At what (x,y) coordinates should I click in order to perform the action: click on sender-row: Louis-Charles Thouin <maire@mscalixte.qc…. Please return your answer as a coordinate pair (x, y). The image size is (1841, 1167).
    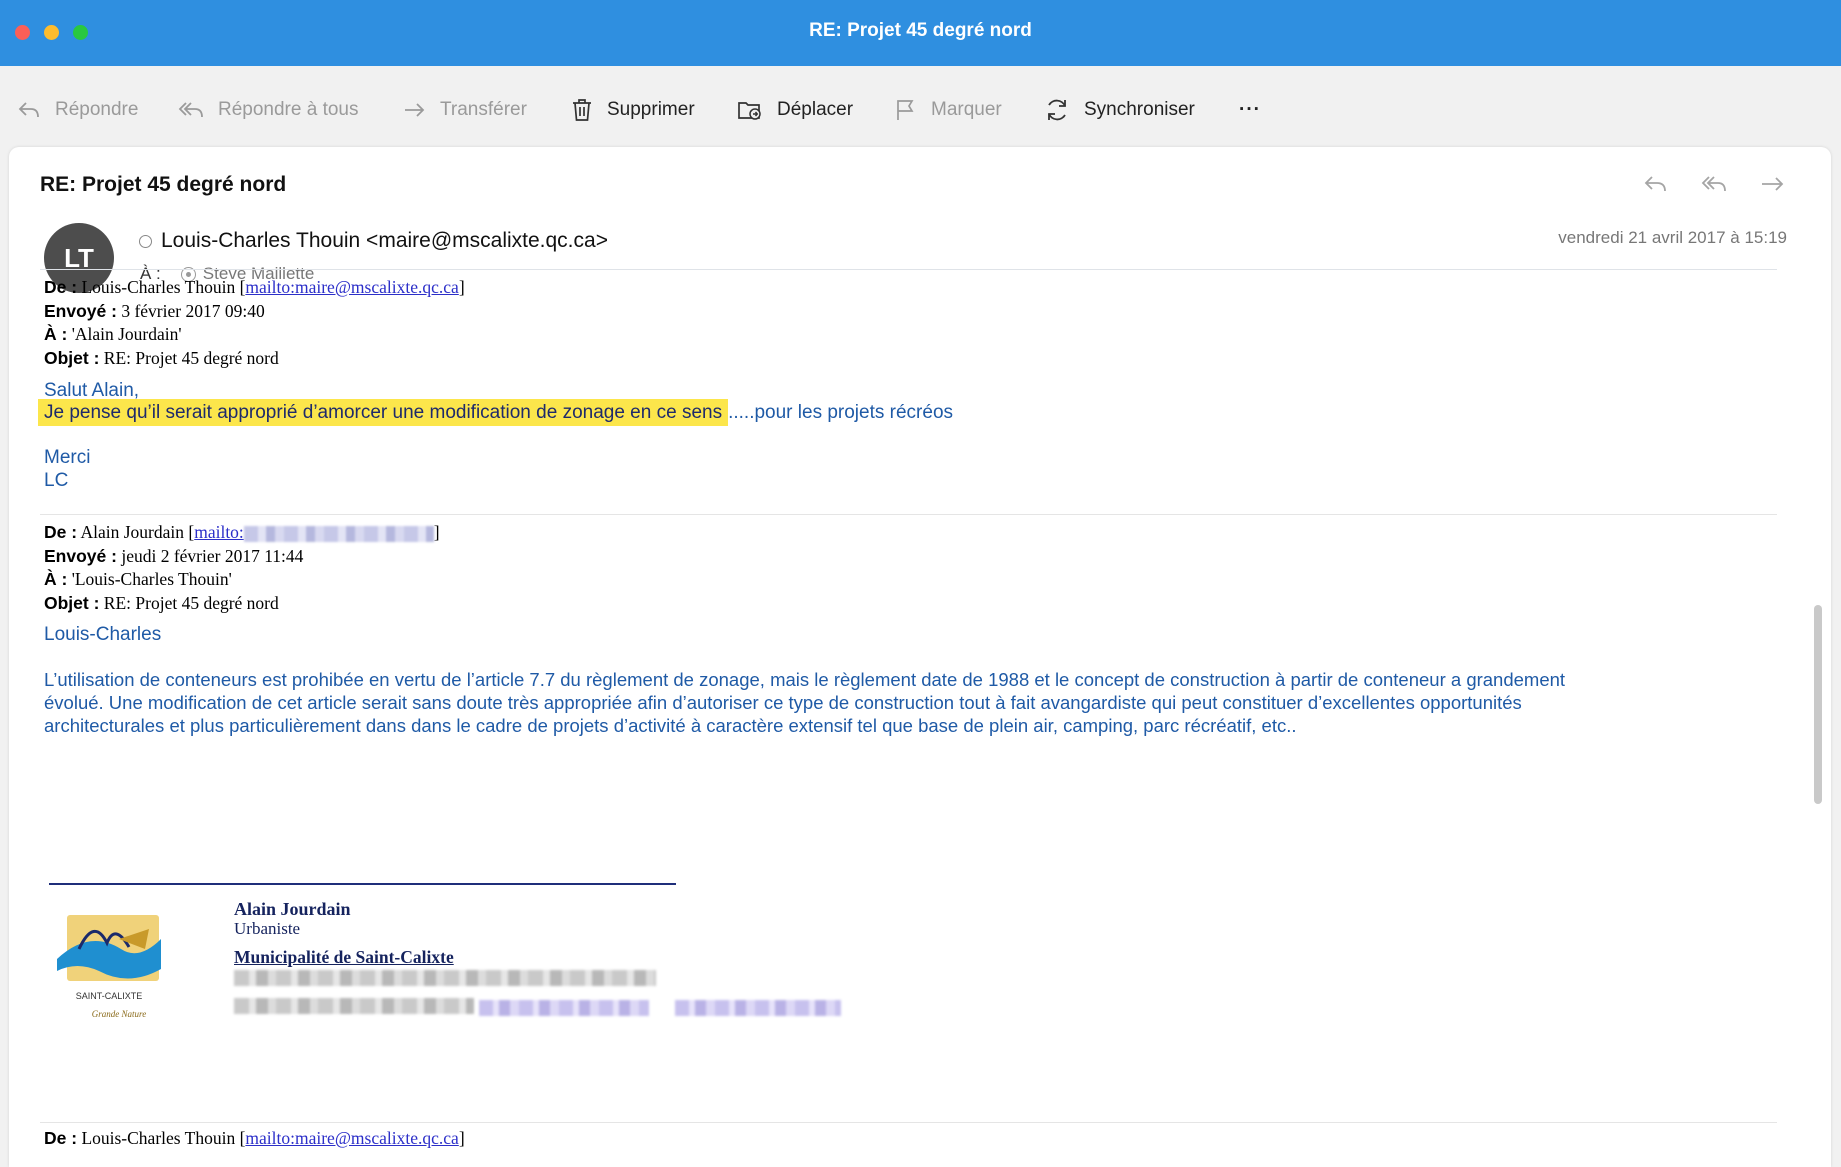
    Looking at the image, I should click on (373, 241).